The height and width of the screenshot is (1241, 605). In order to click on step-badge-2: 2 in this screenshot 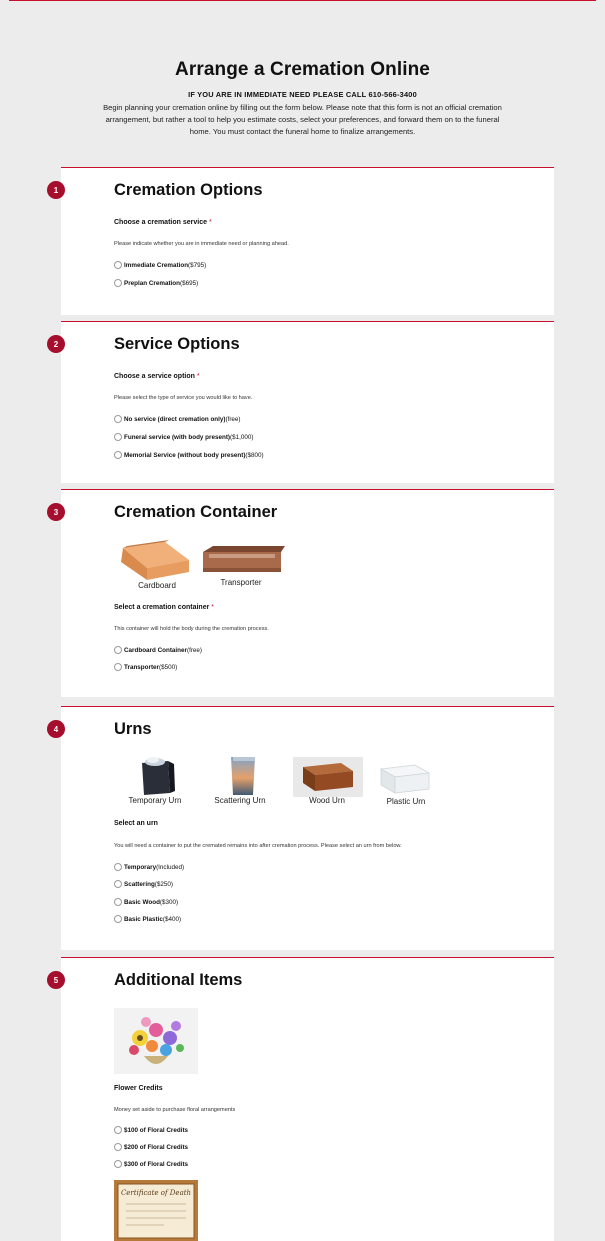, I will do `click(56, 344)`.